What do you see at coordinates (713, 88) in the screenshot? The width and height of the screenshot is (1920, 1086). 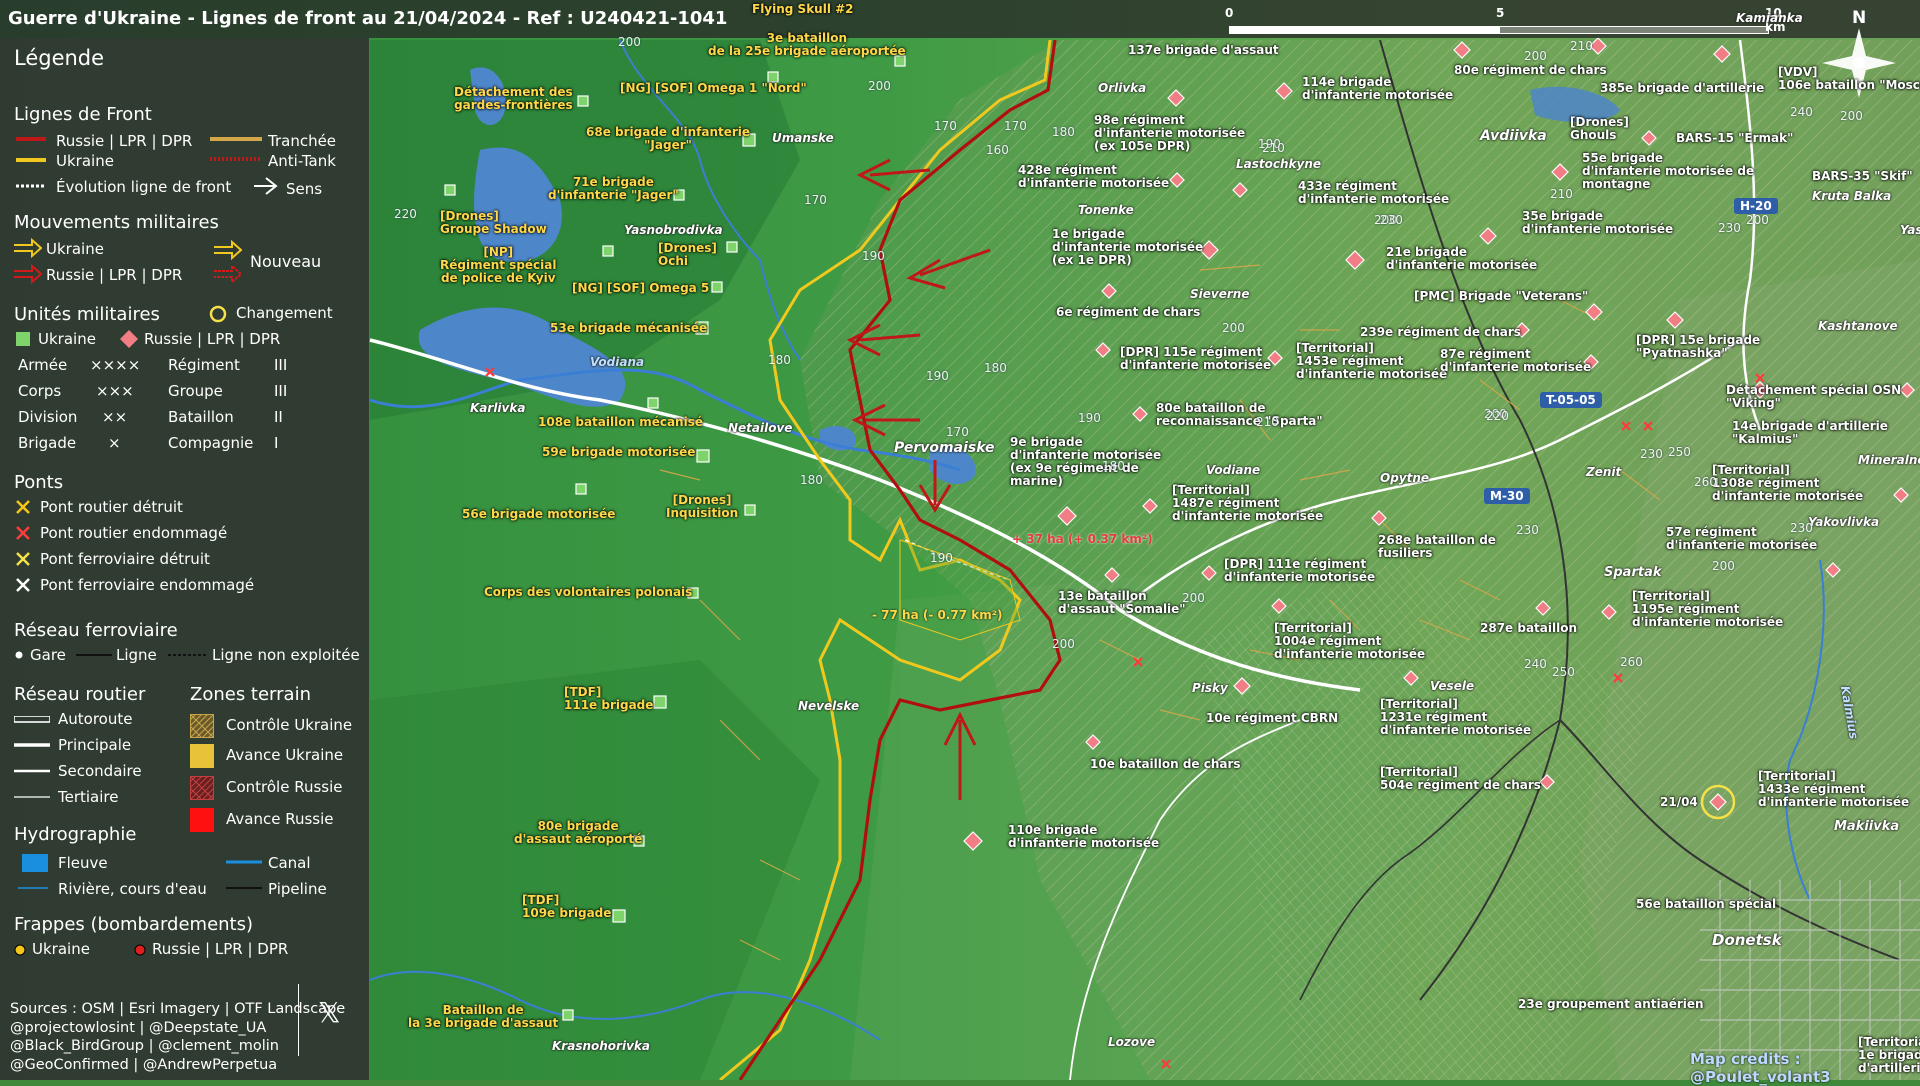 I see `ua-unit-3: [NG] [SOF] Omega 1 "Nord"` at bounding box center [713, 88].